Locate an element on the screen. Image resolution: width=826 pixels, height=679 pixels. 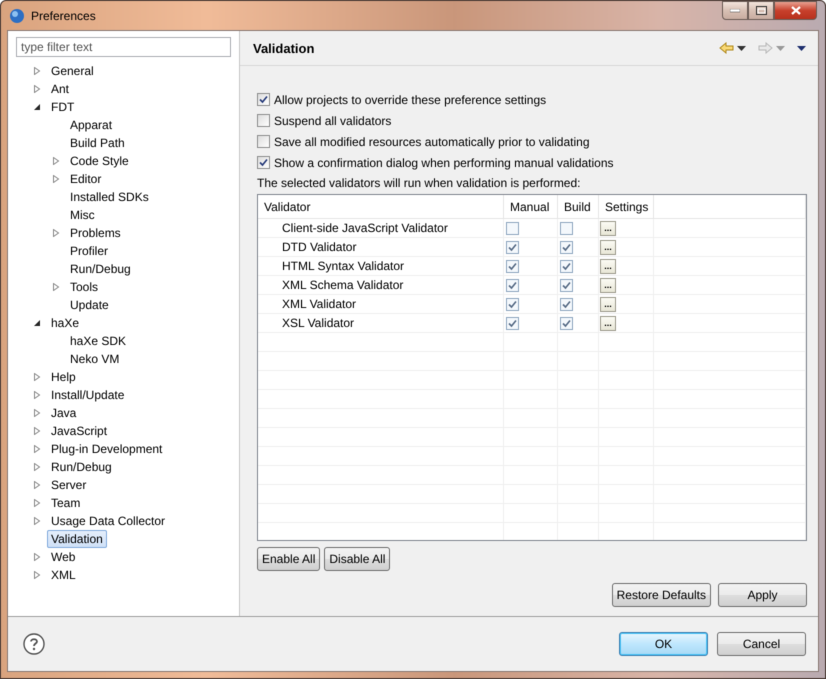
tree-item: Misc is located at coordinates (82, 215).